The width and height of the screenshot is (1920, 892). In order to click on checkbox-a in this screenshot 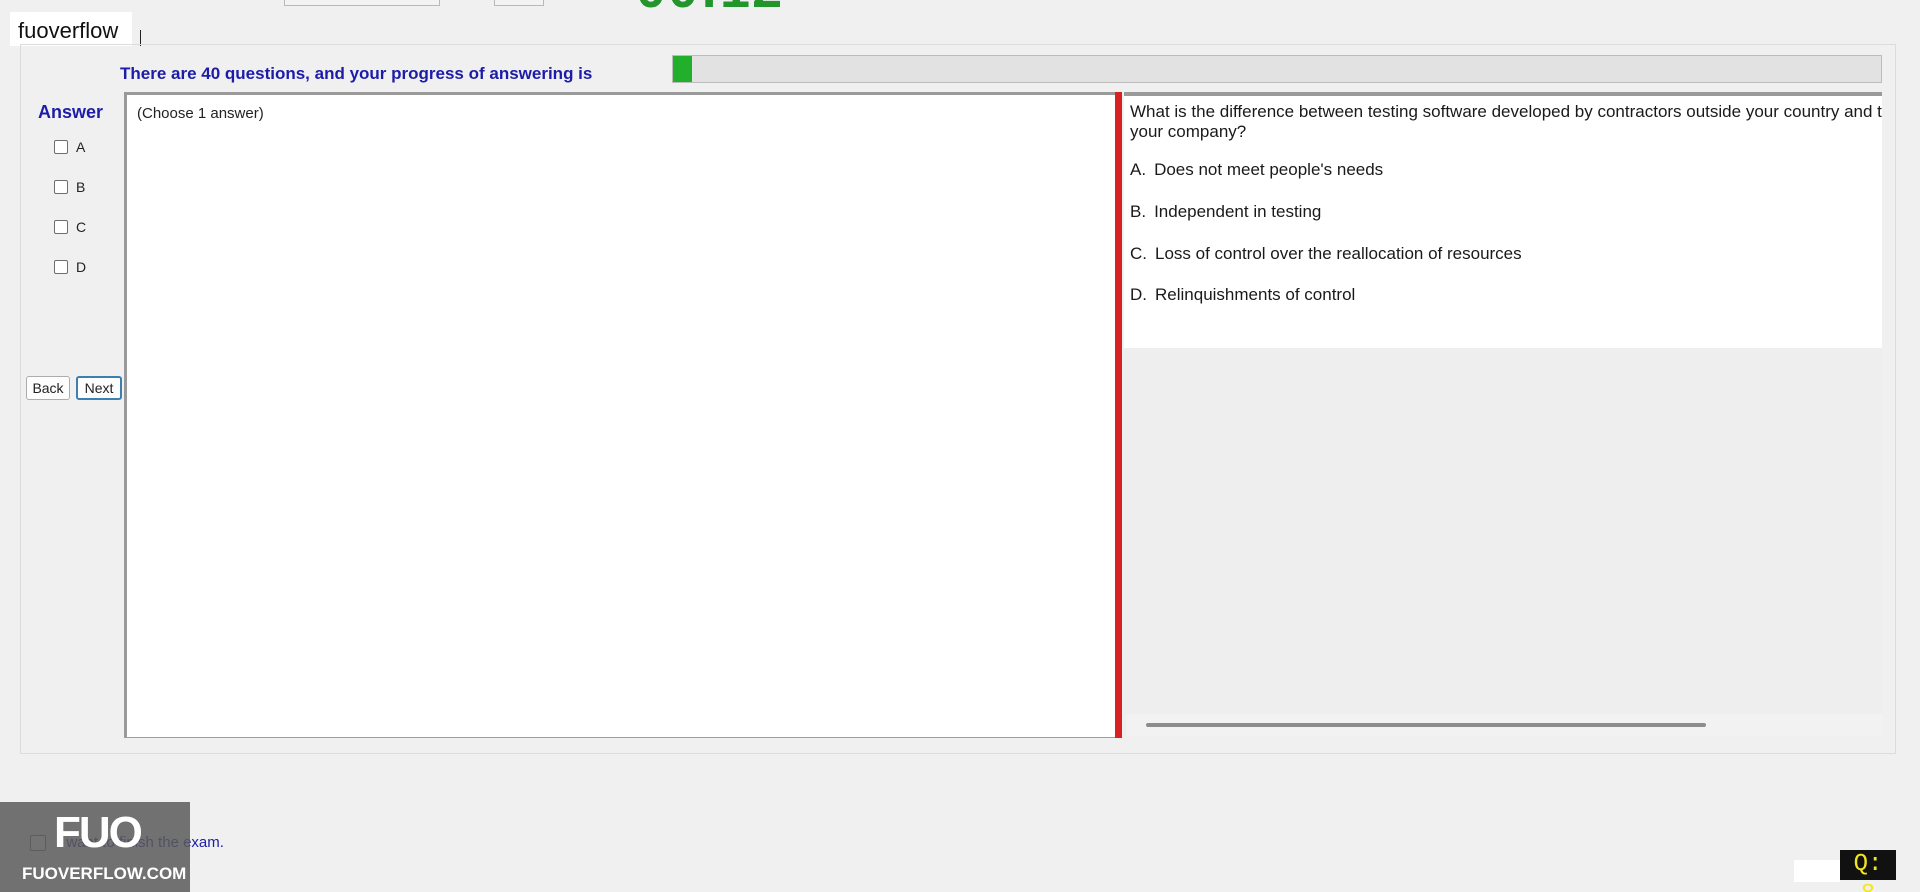, I will do `click(61, 147)`.